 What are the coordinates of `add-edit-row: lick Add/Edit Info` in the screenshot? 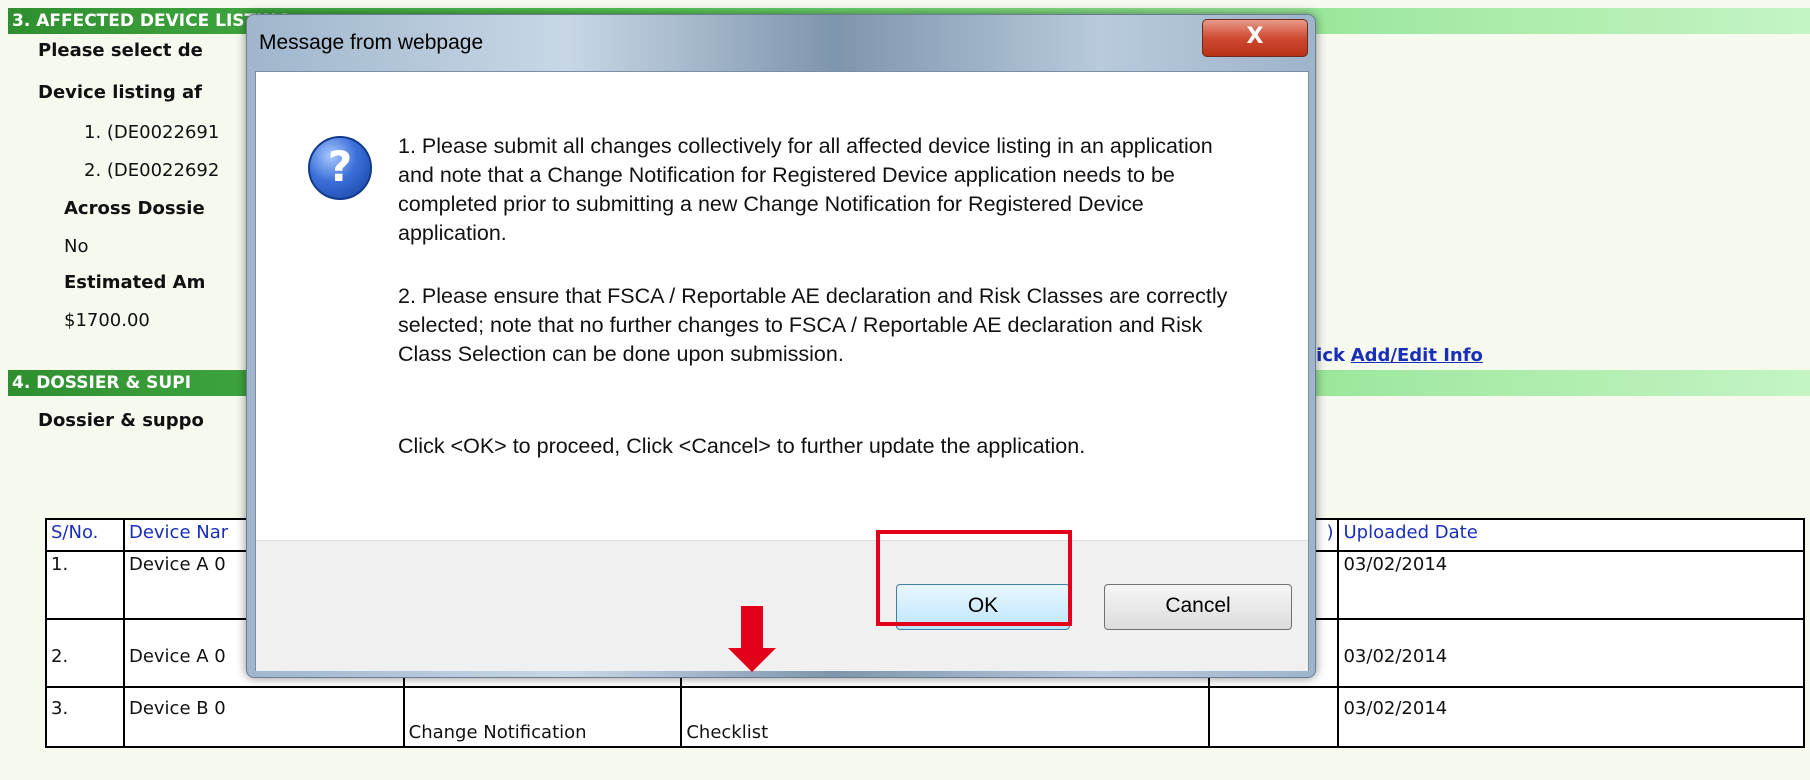 It's located at (1396, 355).